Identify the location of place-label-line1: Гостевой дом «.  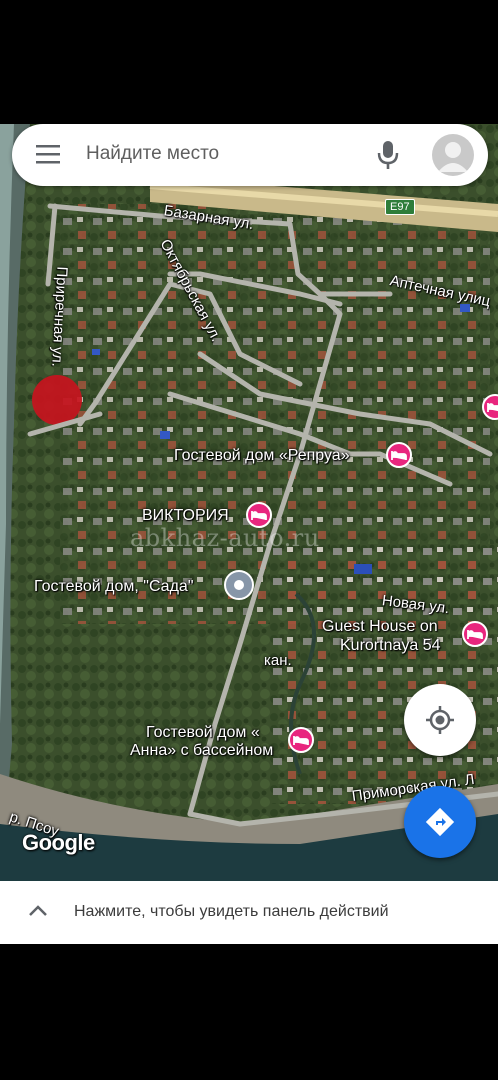
(203, 732).